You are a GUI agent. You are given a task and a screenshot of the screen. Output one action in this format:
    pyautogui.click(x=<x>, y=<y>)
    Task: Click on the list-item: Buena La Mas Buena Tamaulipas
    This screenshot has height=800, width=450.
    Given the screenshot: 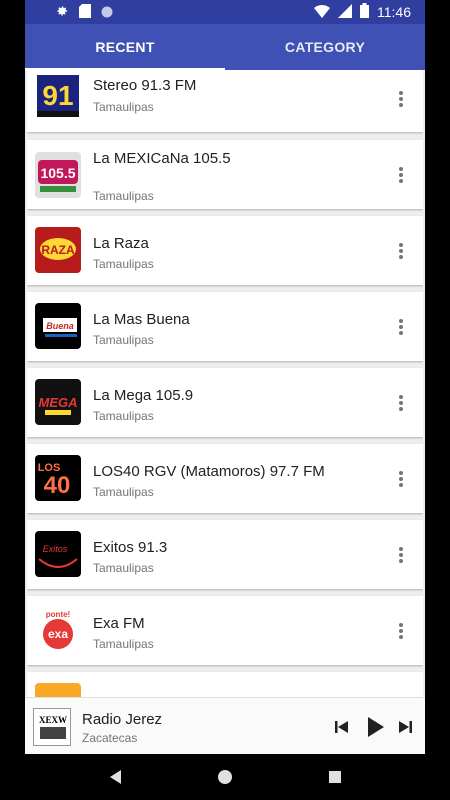 What is the action you would take?
    pyautogui.click(x=225, y=326)
    